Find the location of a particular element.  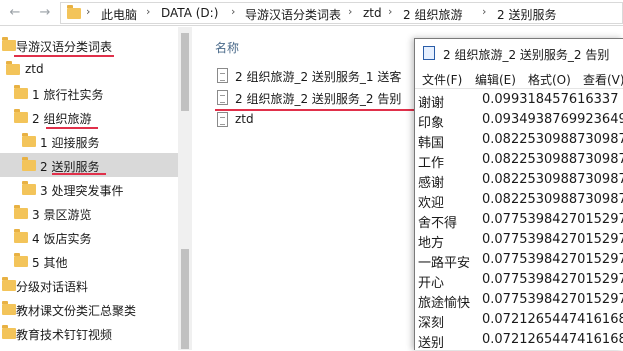

file-name: ztd is located at coordinates (244, 119).